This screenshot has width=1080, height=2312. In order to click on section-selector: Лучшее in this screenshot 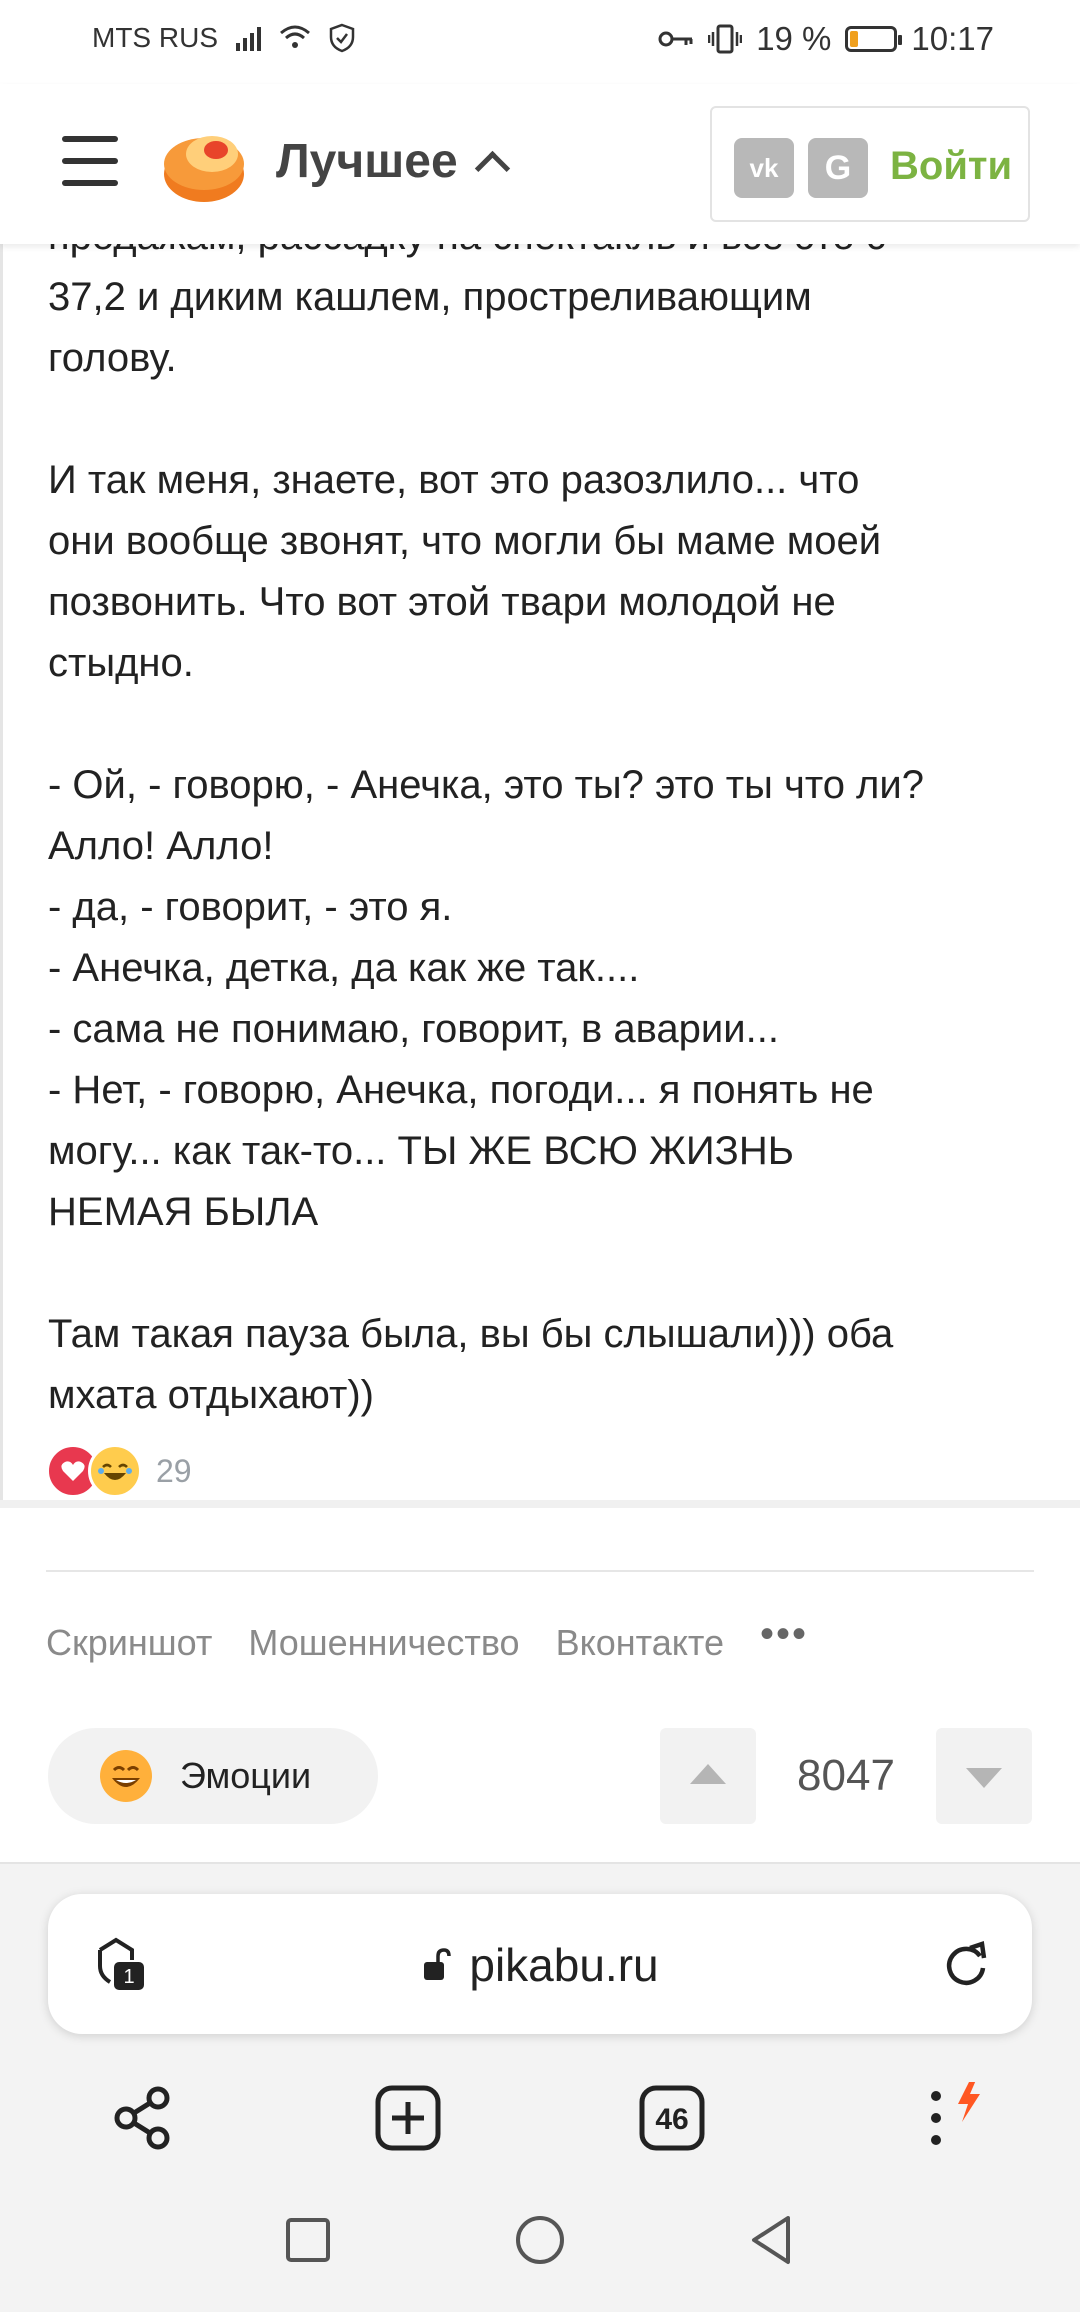, I will do `click(393, 161)`.